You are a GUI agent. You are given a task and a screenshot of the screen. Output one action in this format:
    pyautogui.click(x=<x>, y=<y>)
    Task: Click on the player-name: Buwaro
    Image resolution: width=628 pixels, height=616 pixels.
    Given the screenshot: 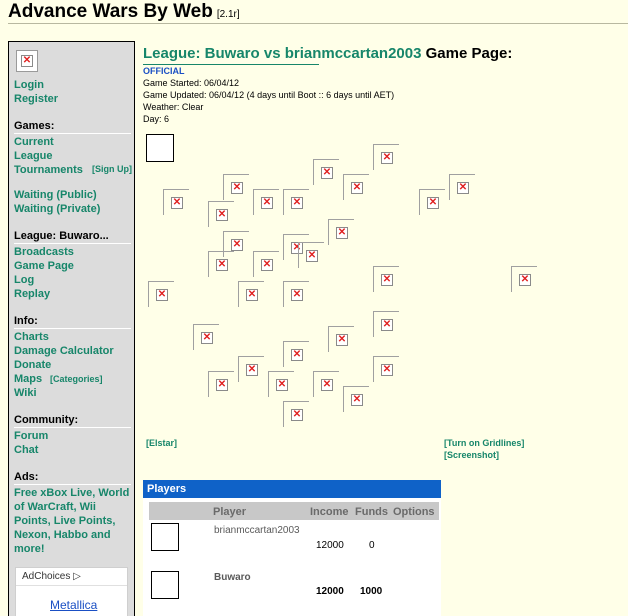 What is the action you would take?
    pyautogui.click(x=232, y=577)
    